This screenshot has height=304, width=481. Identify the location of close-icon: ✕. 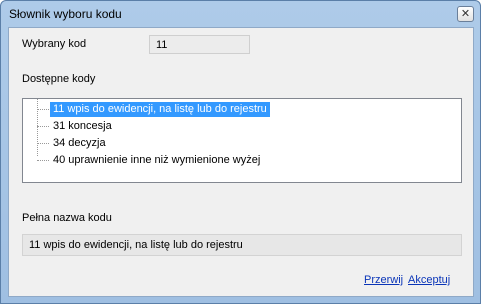
(465, 13).